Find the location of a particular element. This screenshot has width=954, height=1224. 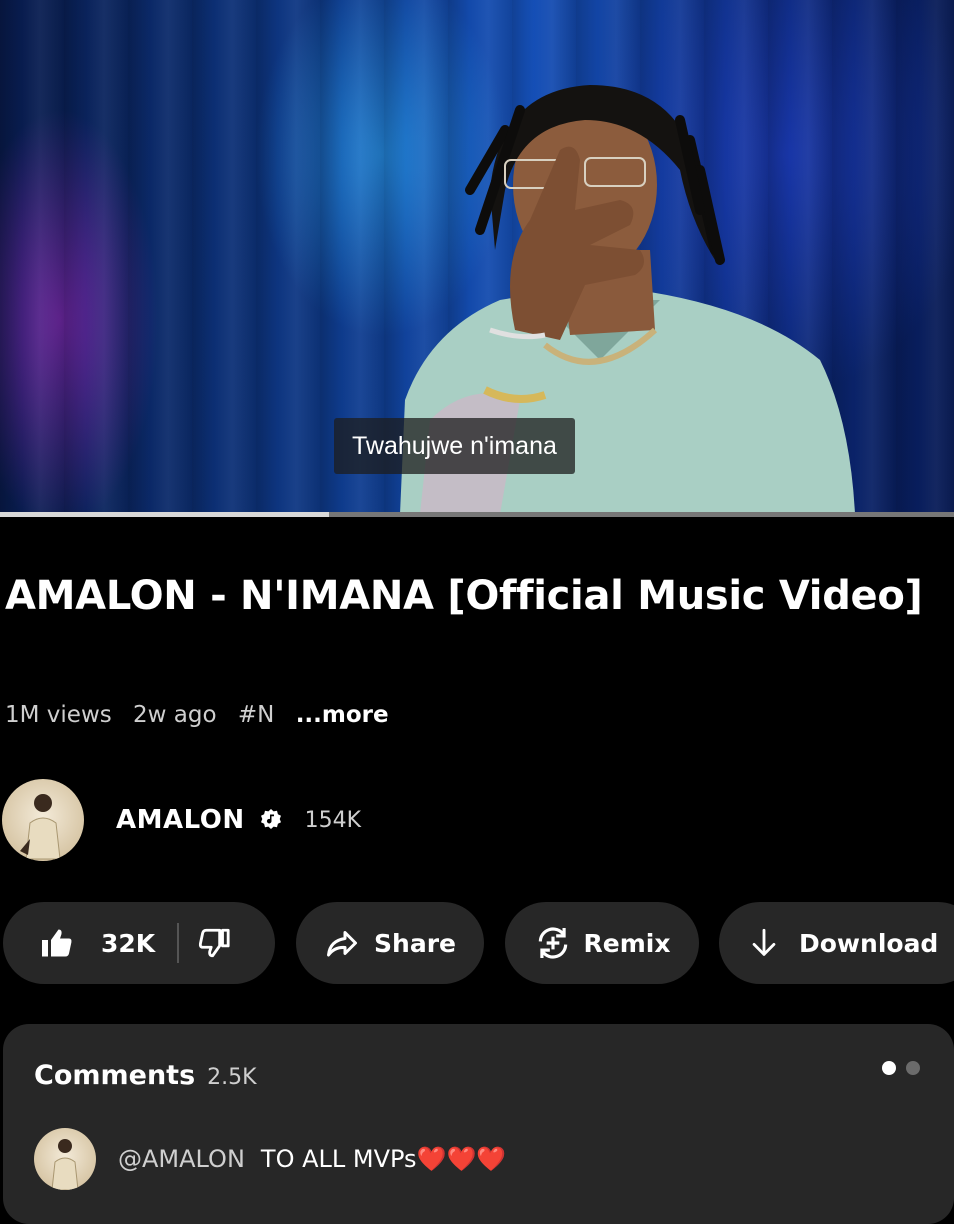

remix-label: Remix is located at coordinates (627, 943).